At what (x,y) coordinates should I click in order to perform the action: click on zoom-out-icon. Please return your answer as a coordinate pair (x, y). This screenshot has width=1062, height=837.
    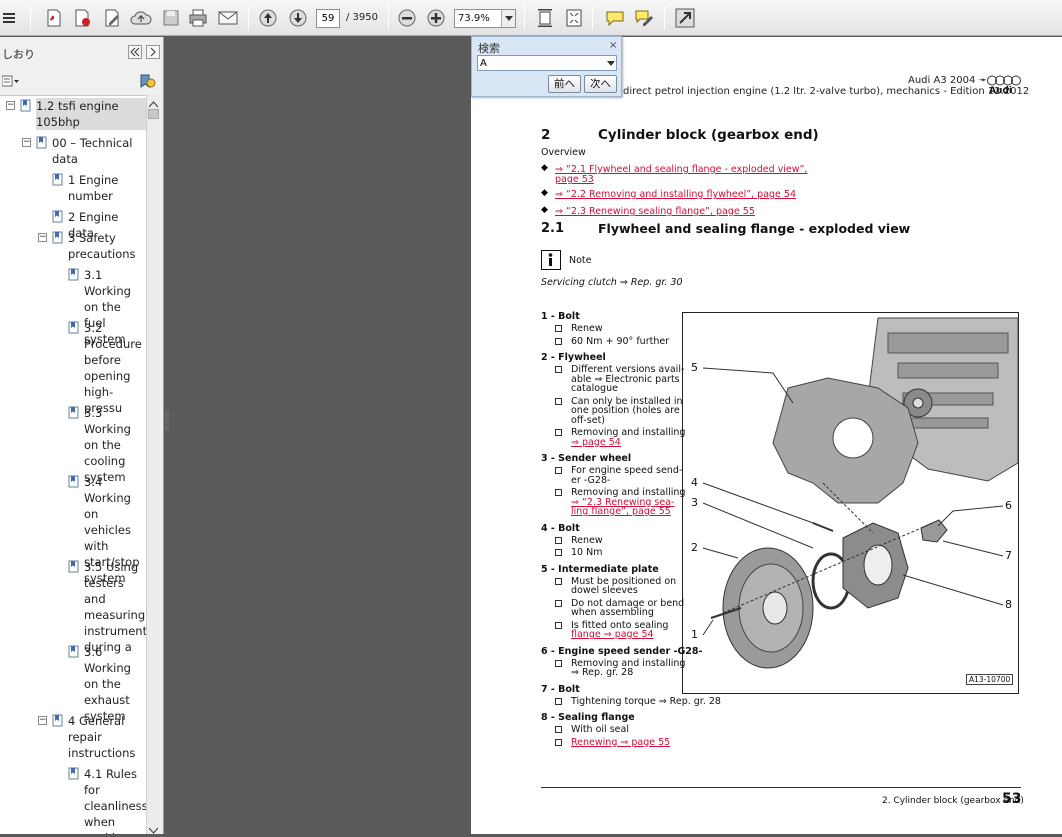
    Looking at the image, I should click on (407, 18).